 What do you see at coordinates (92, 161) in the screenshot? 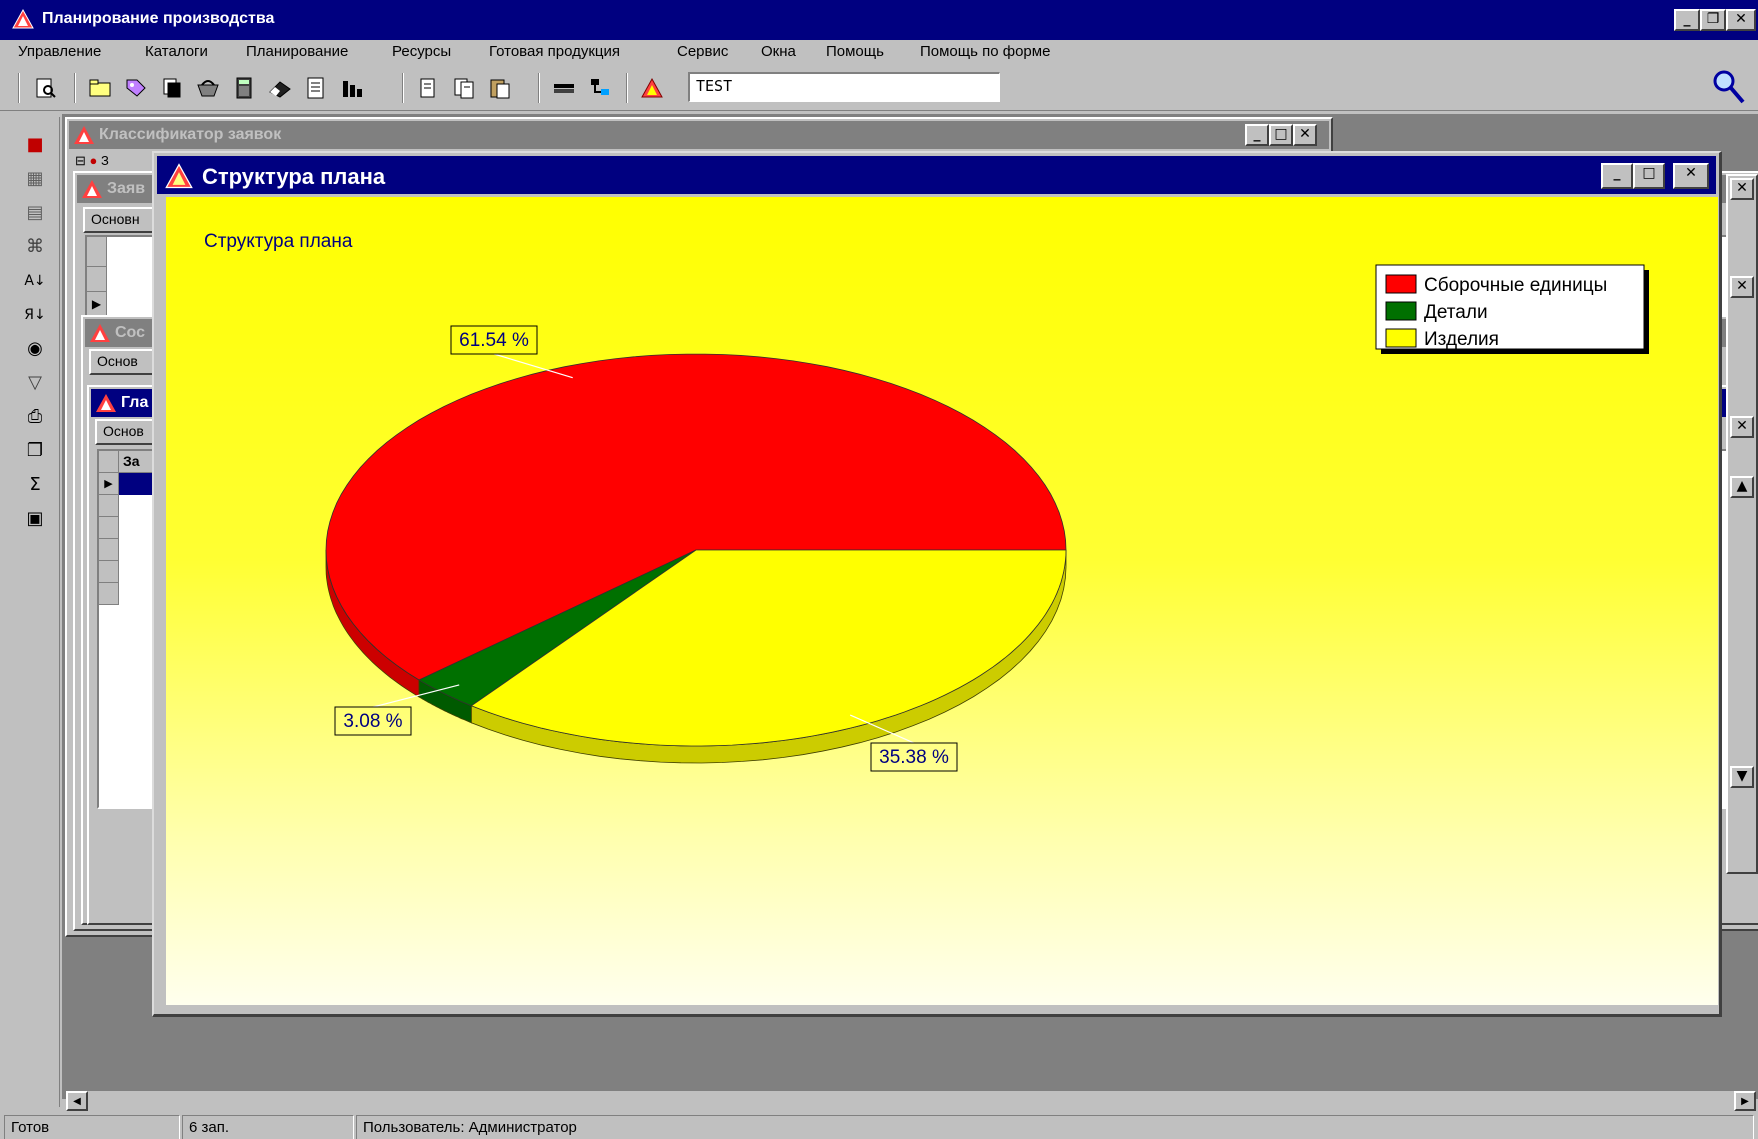
I see `tree-item: ⊟ ● З` at bounding box center [92, 161].